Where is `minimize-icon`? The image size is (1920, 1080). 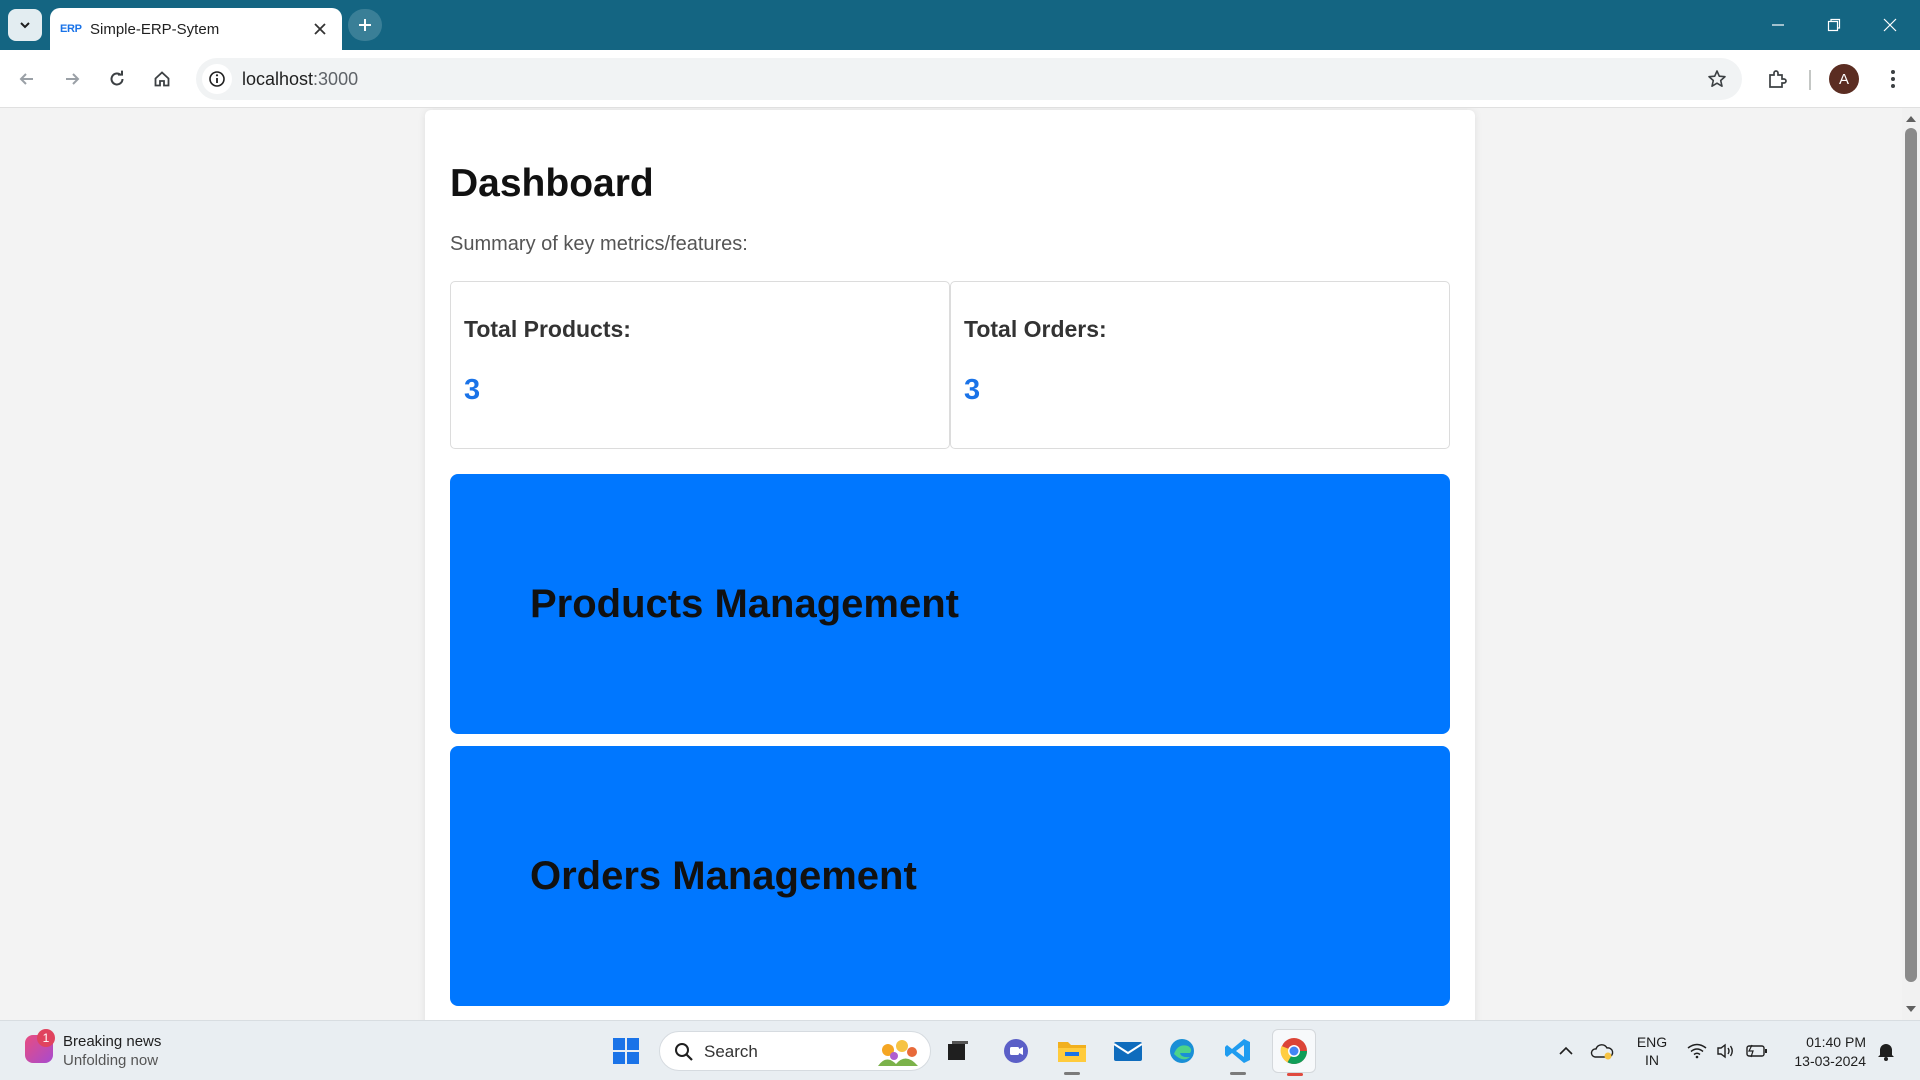 minimize-icon is located at coordinates (1778, 25).